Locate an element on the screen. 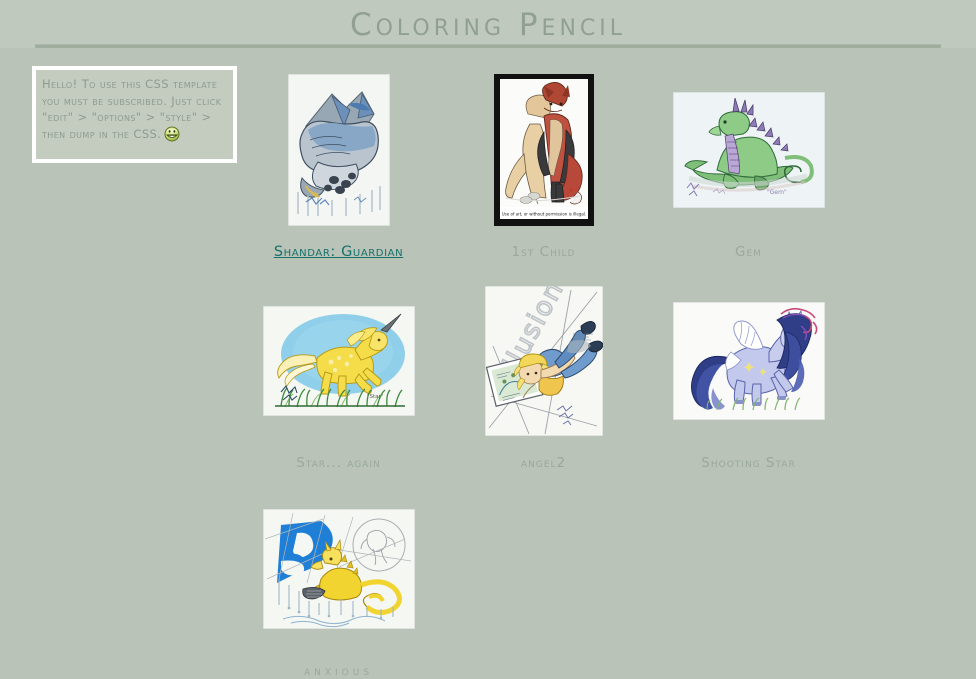  blue-dragon-guardian-image is located at coordinates (338, 150).